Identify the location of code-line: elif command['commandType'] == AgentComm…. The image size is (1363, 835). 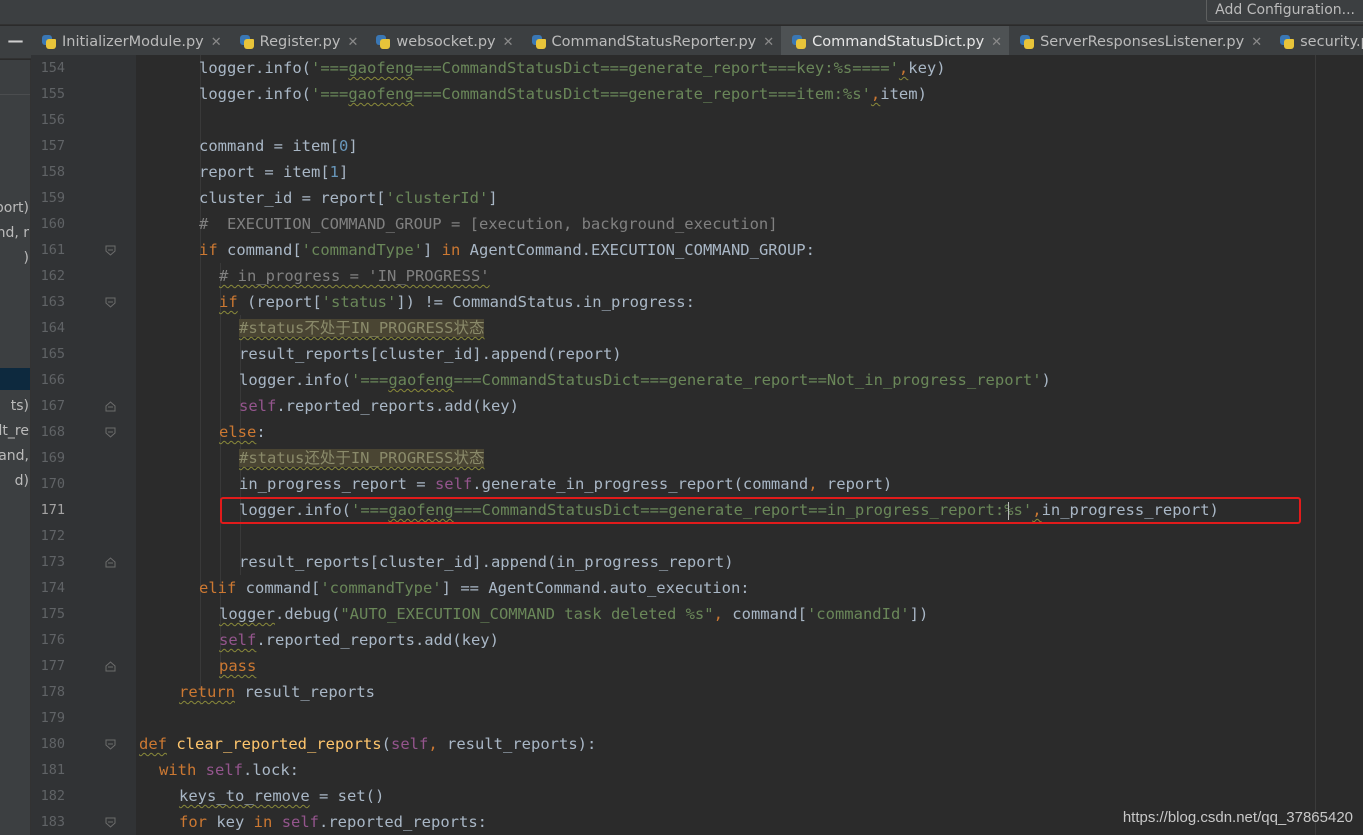
(474, 588).